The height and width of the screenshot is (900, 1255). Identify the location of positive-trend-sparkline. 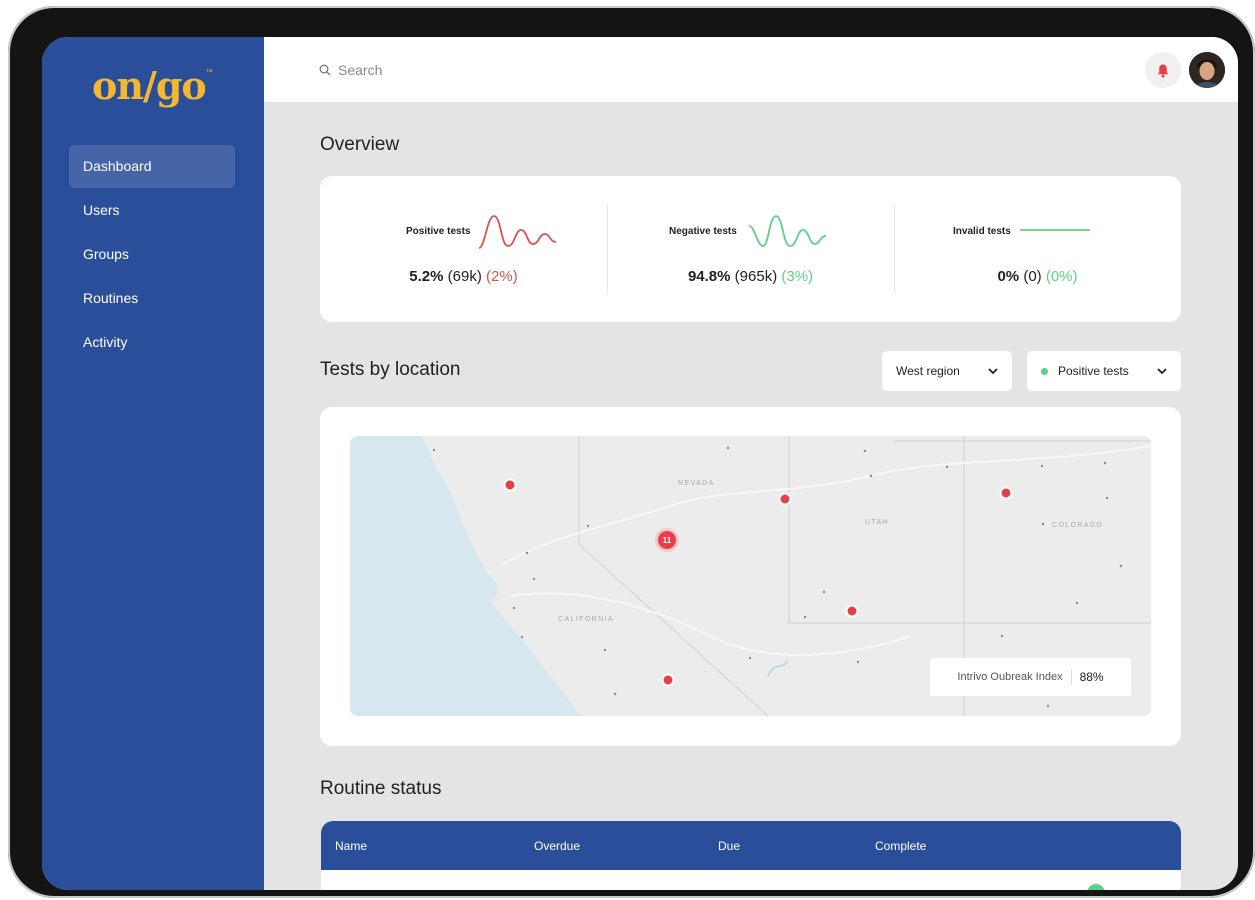
(517, 232).